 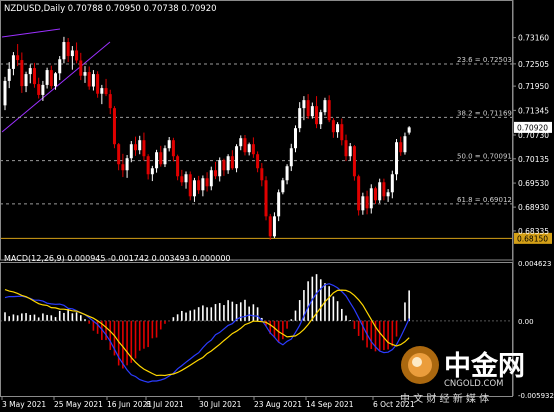 What do you see at coordinates (474, 384) in the screenshot?
I see `watermark-url: CNGOLD.COM` at bounding box center [474, 384].